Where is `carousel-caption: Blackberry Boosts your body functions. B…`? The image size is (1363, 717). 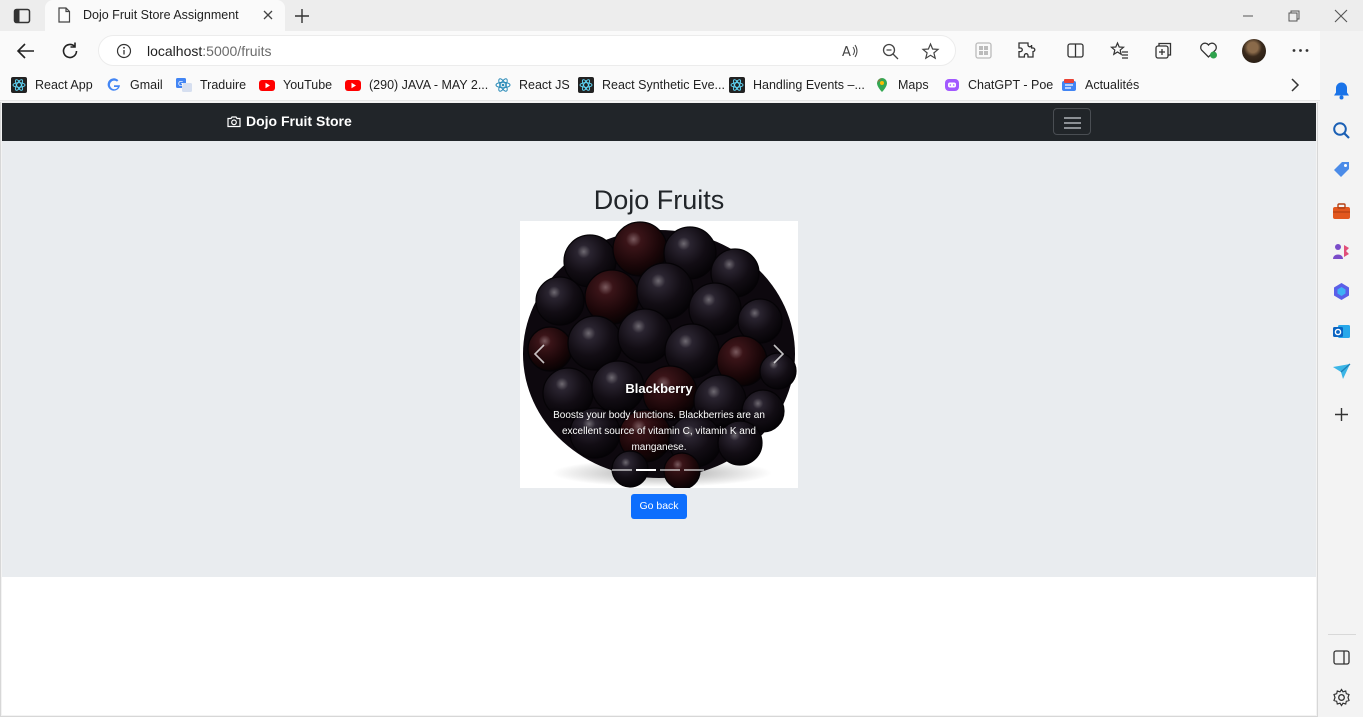
carousel-caption: Blackberry Boosts your body functions. B… is located at coordinates (659, 418).